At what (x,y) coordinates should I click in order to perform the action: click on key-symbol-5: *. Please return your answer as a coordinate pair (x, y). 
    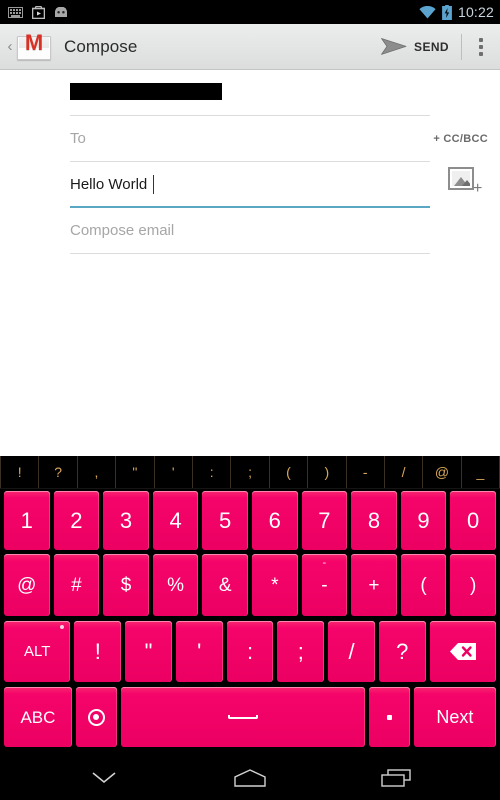
    Looking at the image, I should click on (274, 585).